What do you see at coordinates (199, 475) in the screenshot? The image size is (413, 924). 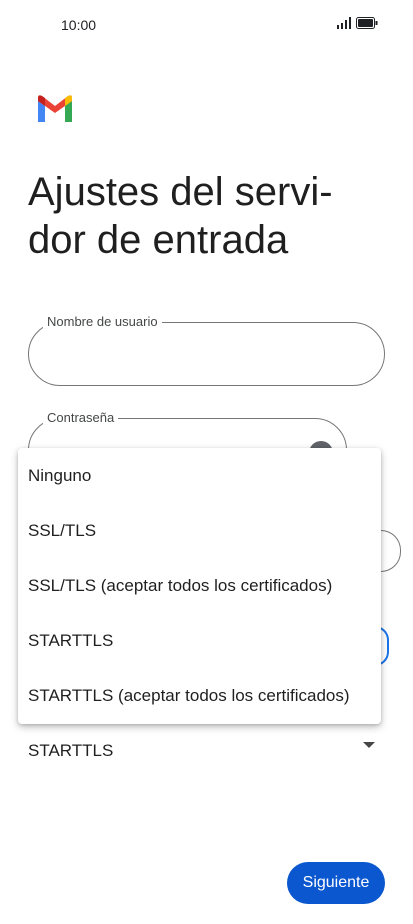 I see `menu-item-ninguno: Ninguno` at bounding box center [199, 475].